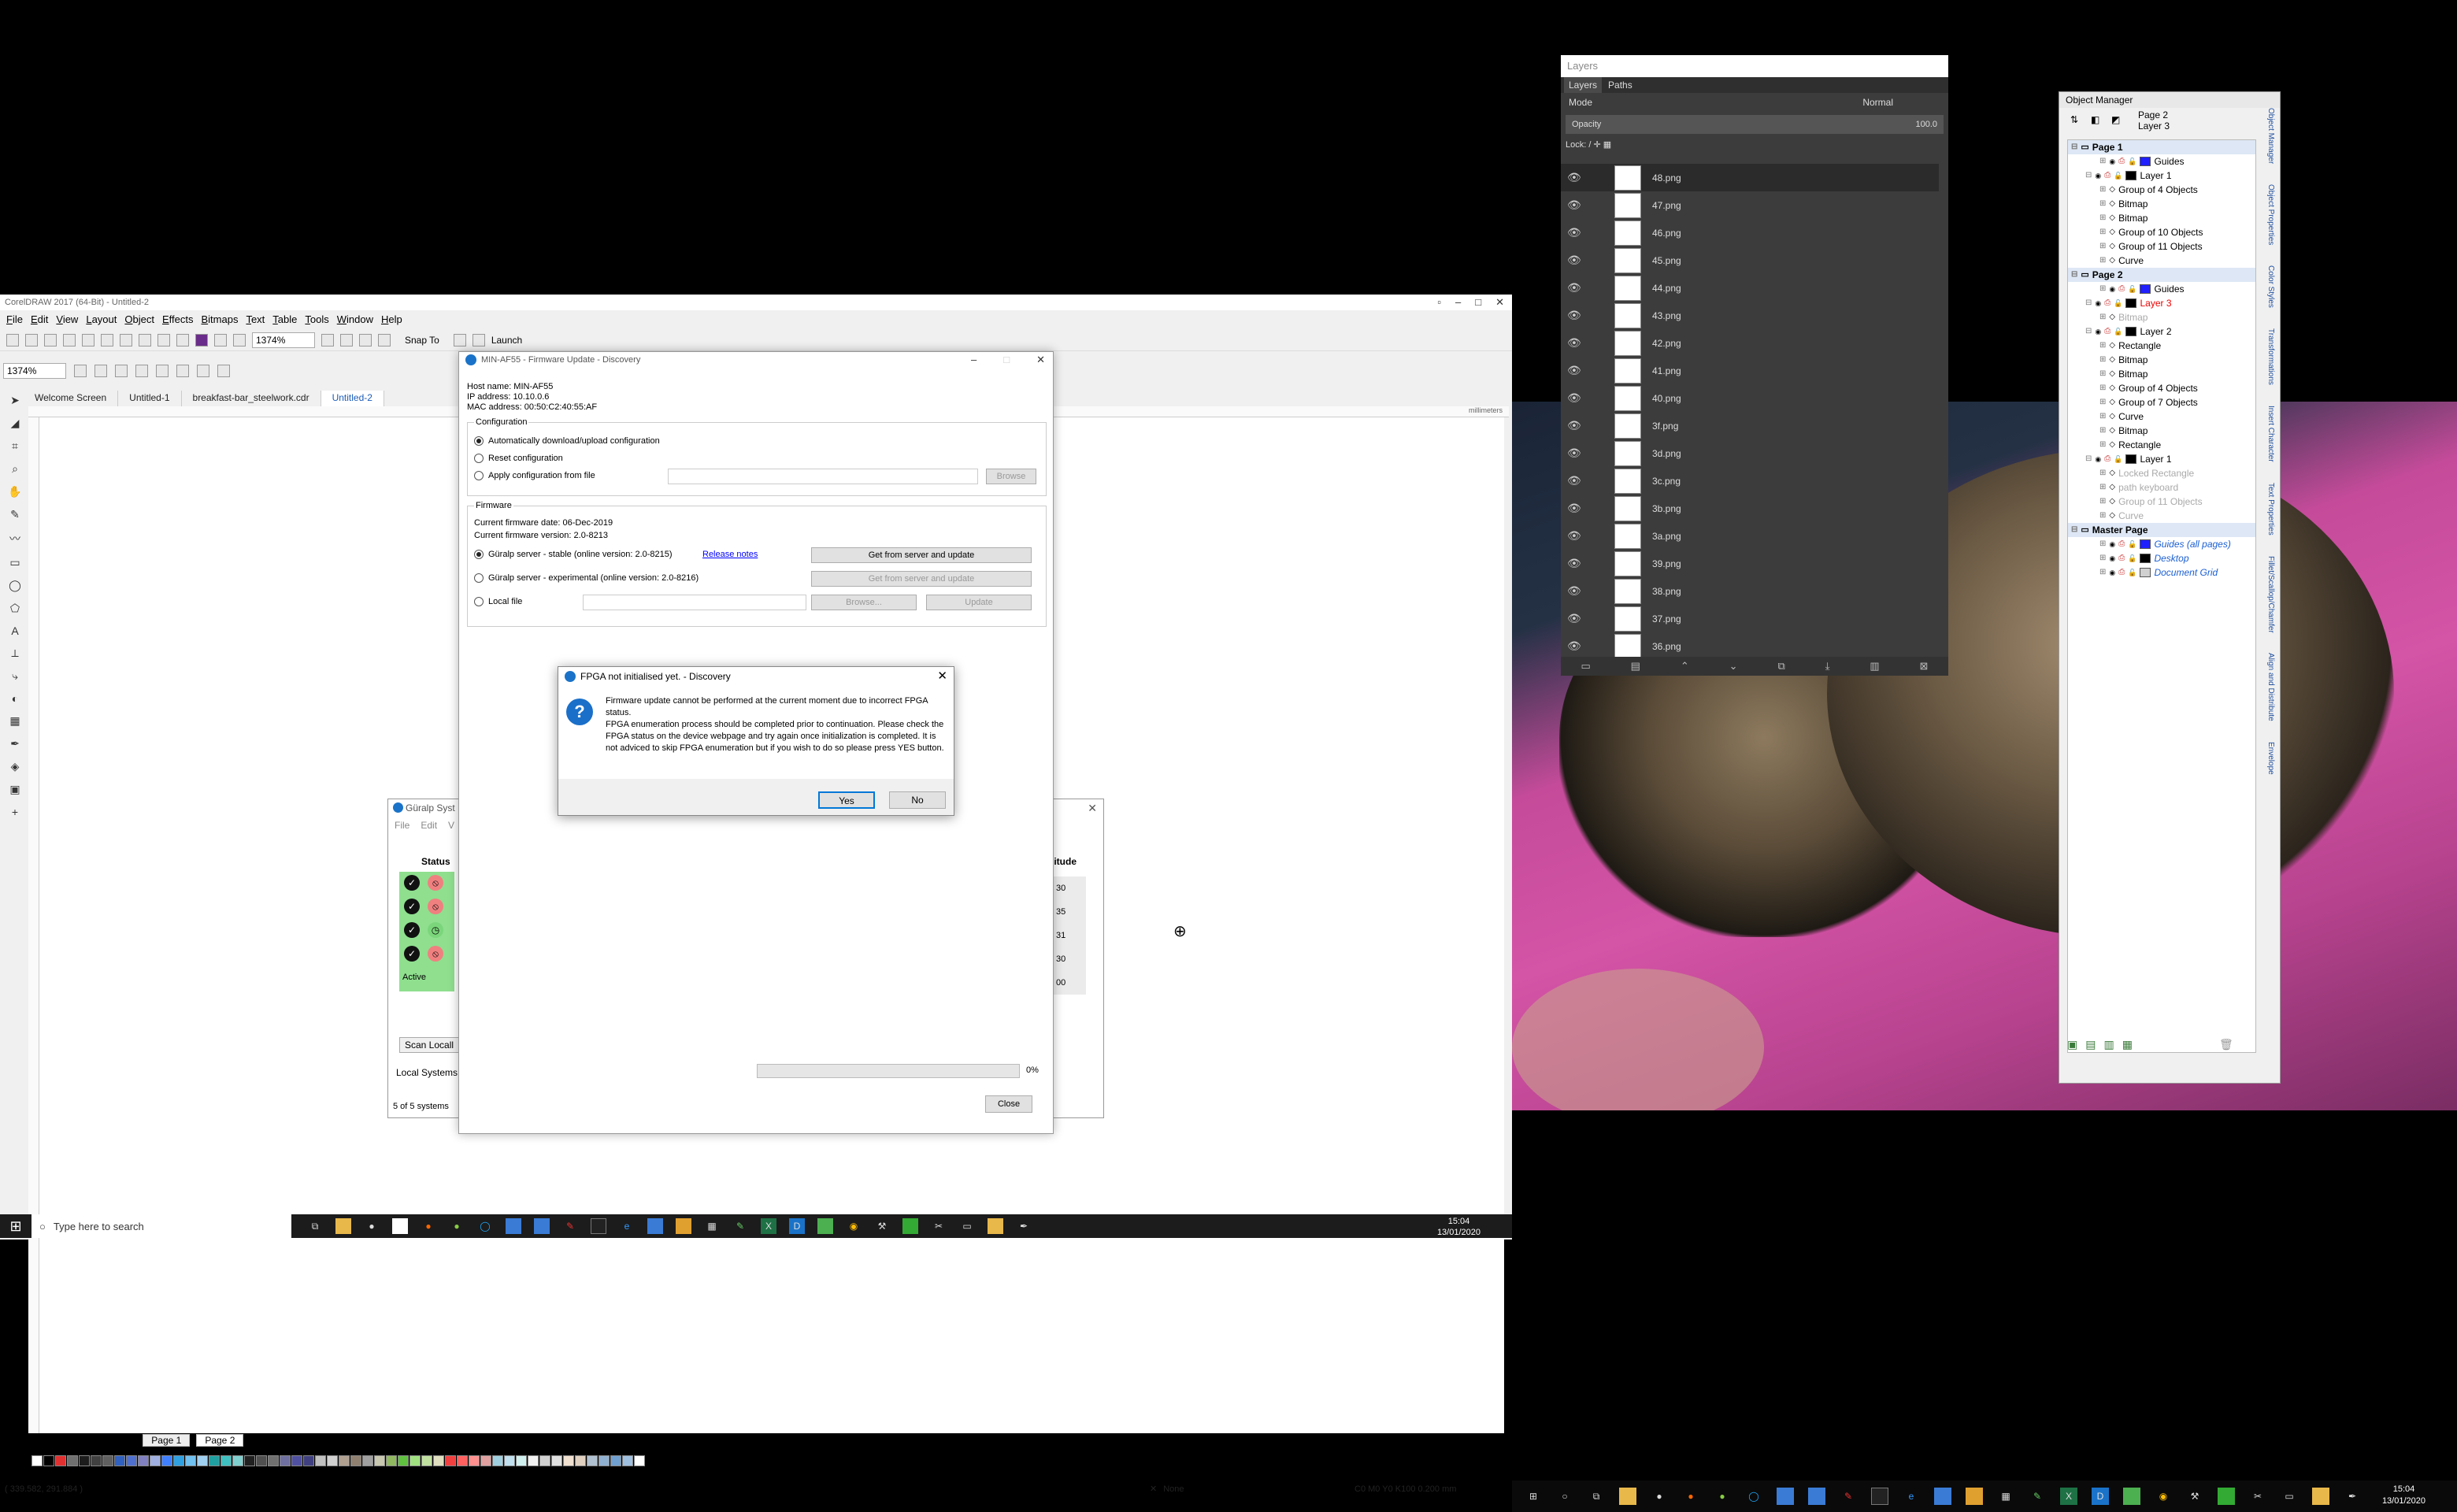  Describe the element at coordinates (823, 477) in the screenshot. I see `config-file-input` at that location.